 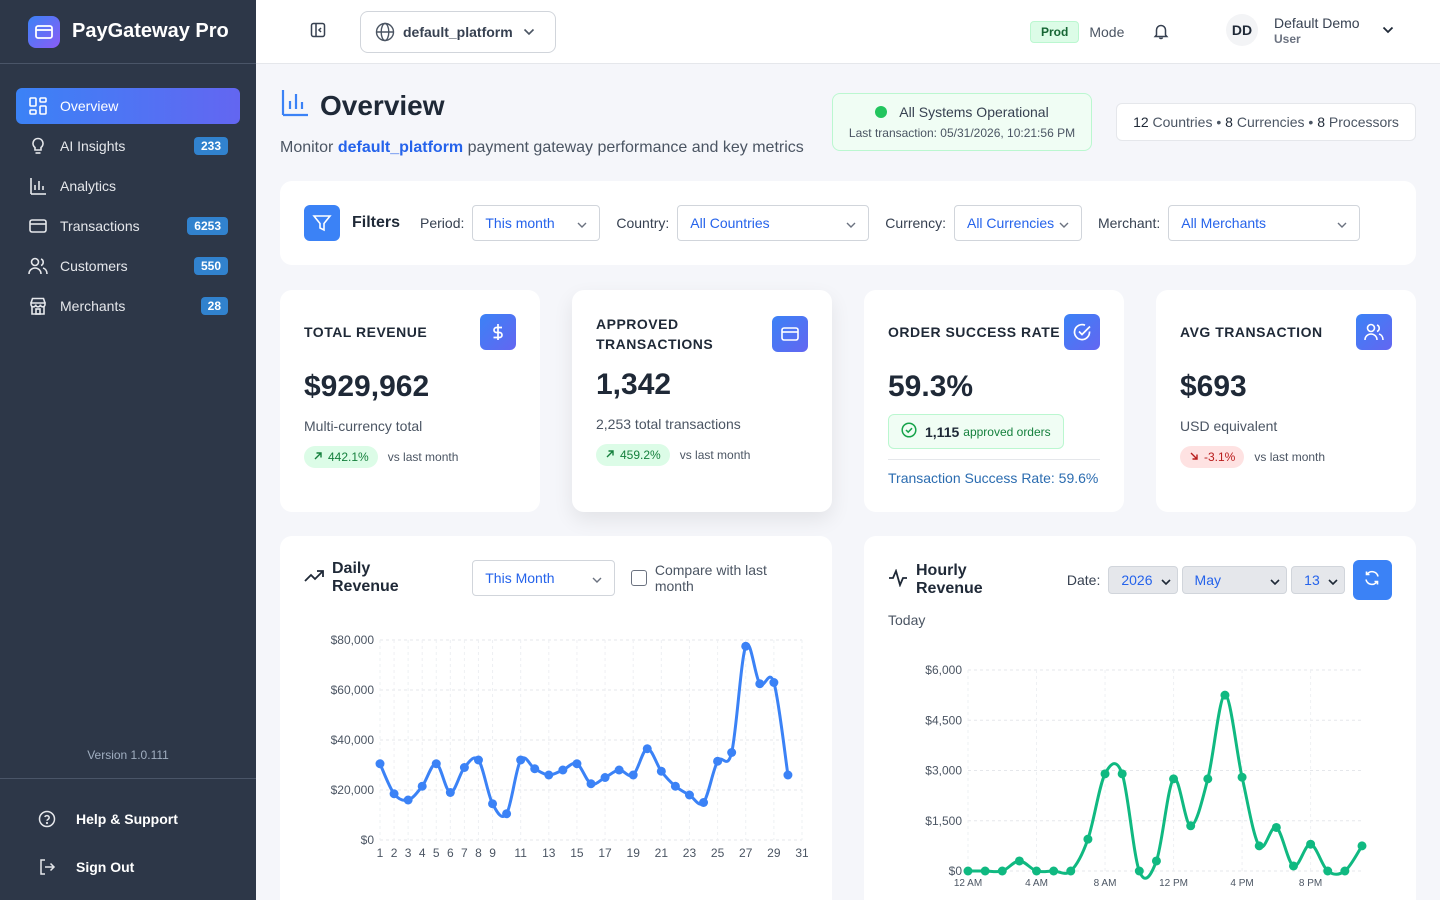 I want to click on daily-period-select: This Month, so click(x=544, y=578).